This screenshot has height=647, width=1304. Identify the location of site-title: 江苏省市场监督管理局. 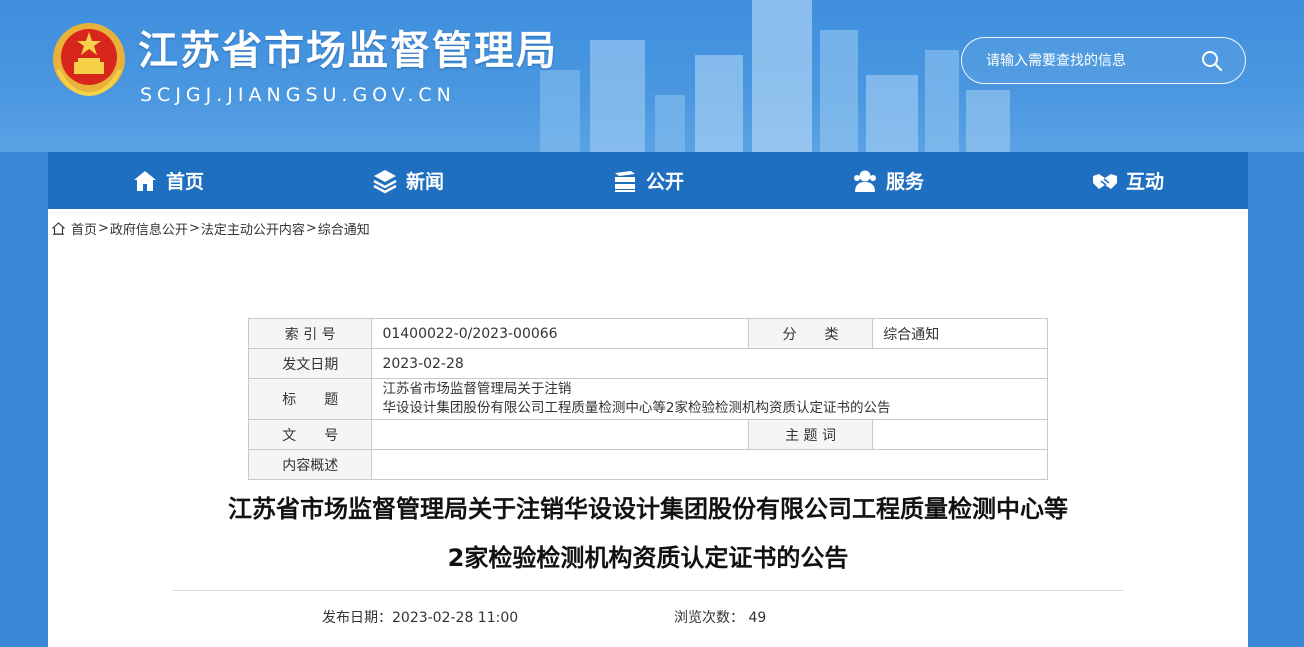
(348, 51).